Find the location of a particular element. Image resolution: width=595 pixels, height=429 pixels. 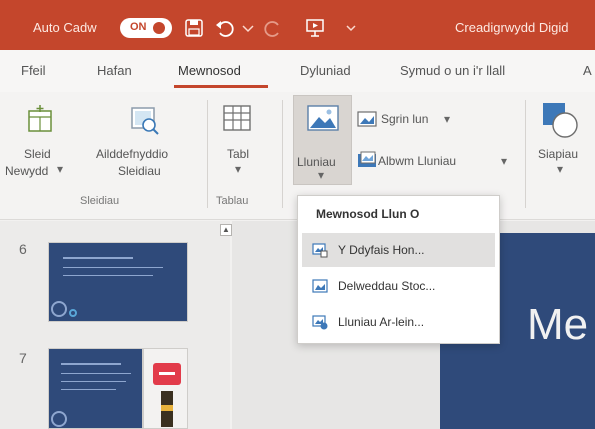

autosave-label: Auto Cadw is located at coordinates (65, 27).